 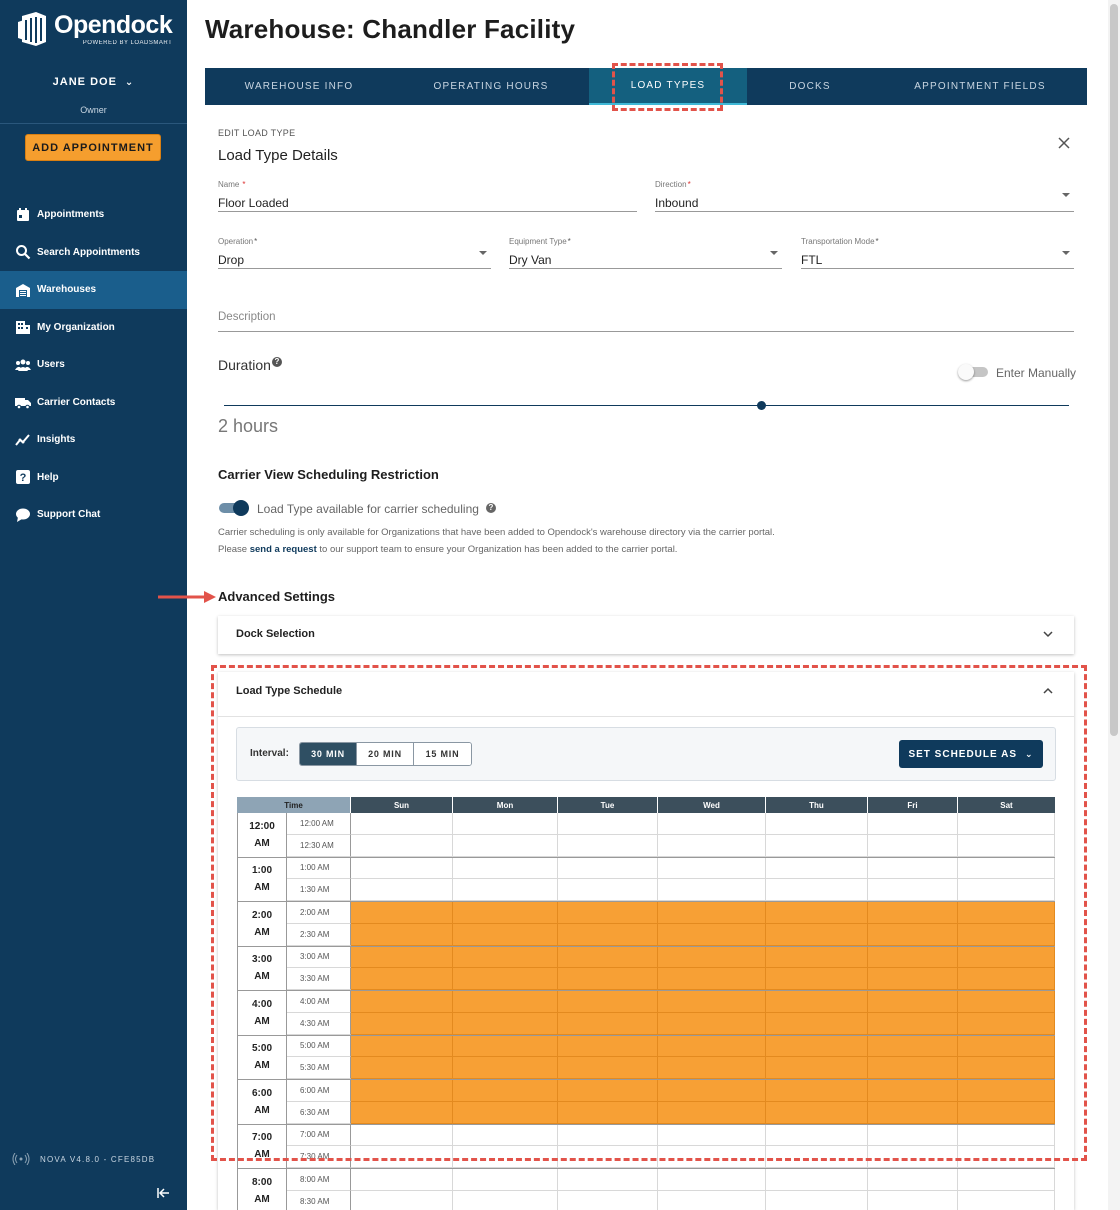 I want to click on transportation-mode-select: Transportation Mode* FTL, so click(x=937, y=253).